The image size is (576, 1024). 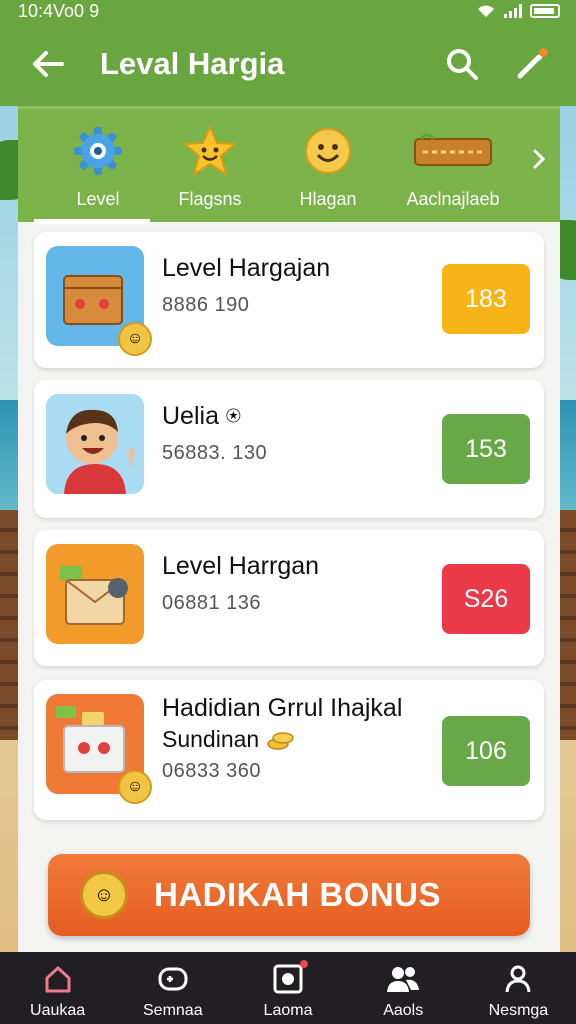 What do you see at coordinates (210, 199) in the screenshot?
I see `tab-label: Flagsns` at bounding box center [210, 199].